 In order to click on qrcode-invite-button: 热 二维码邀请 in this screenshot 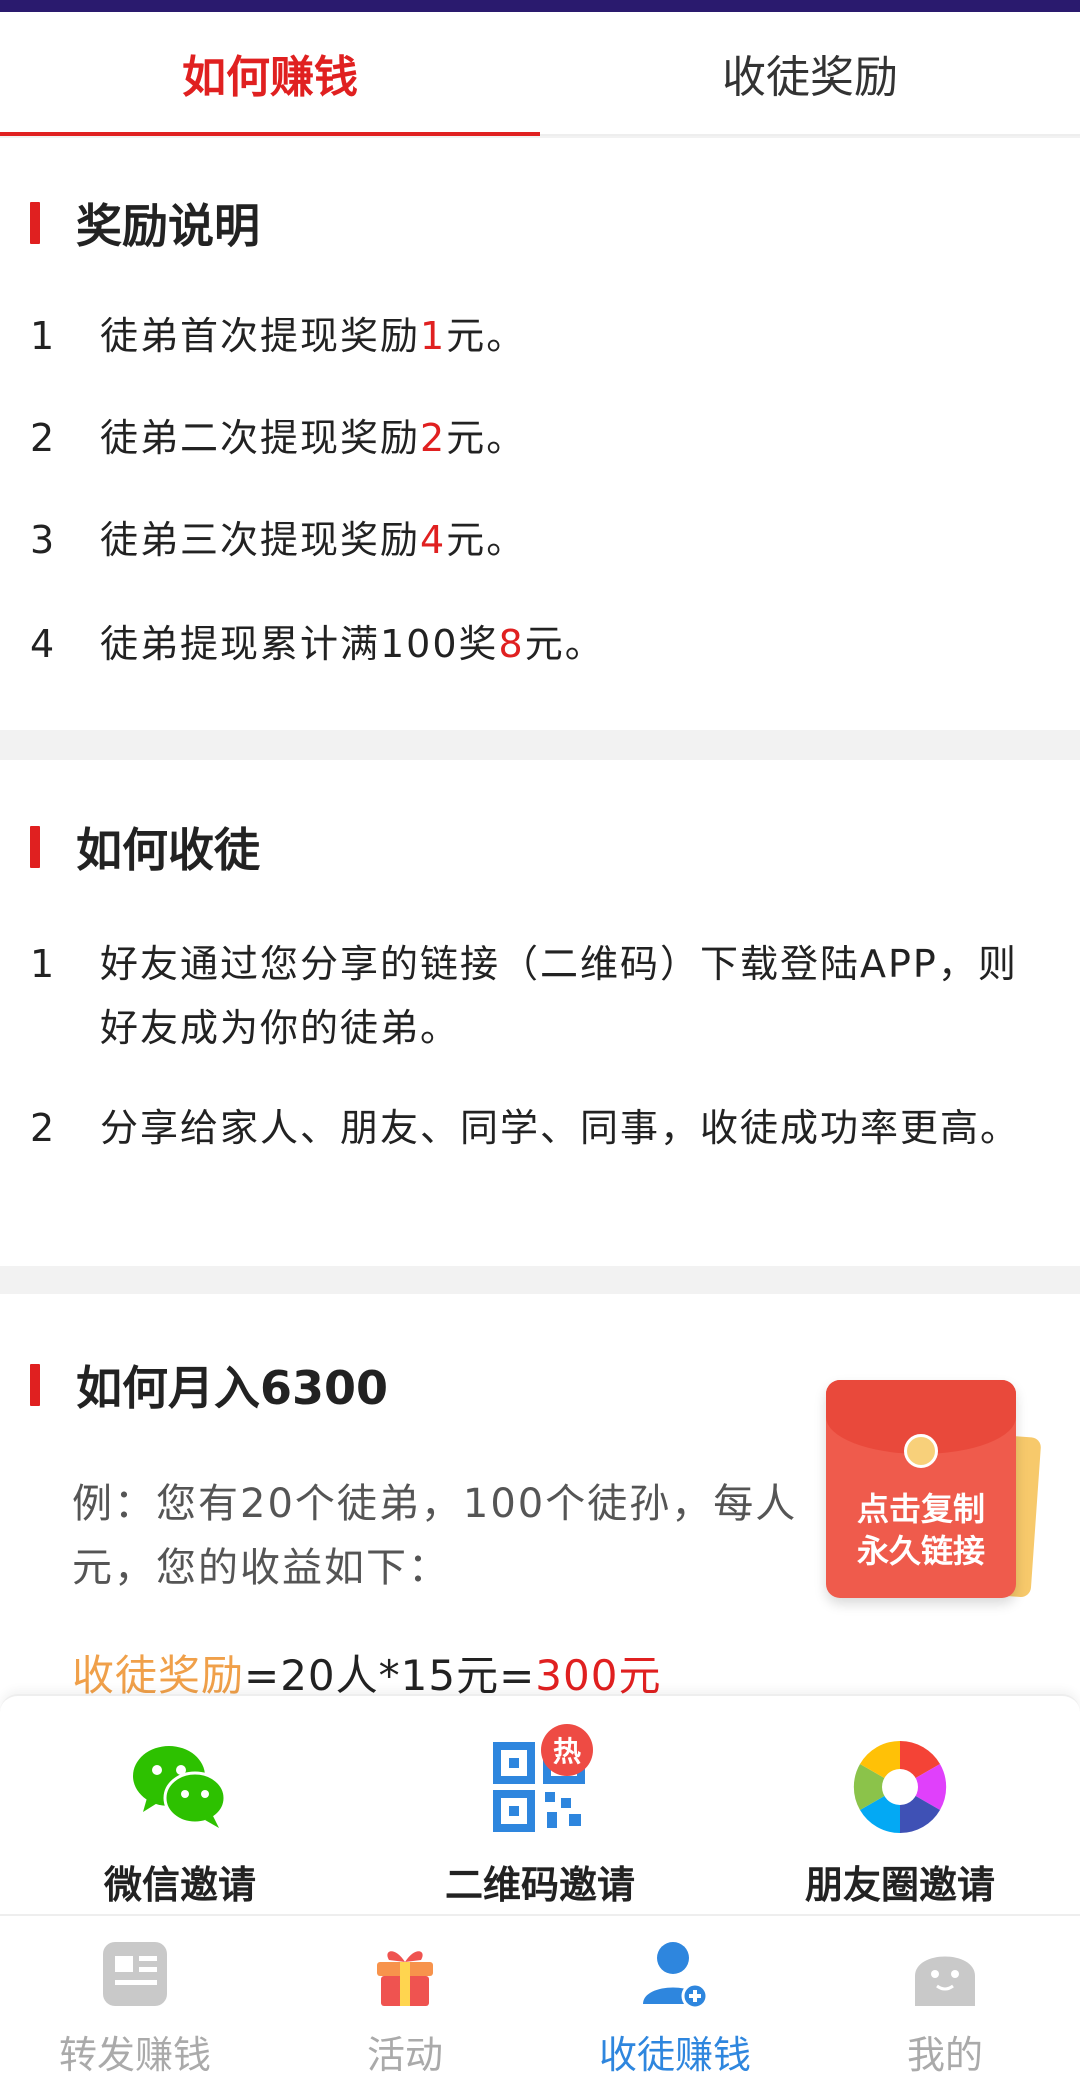, I will do `click(540, 1805)`.